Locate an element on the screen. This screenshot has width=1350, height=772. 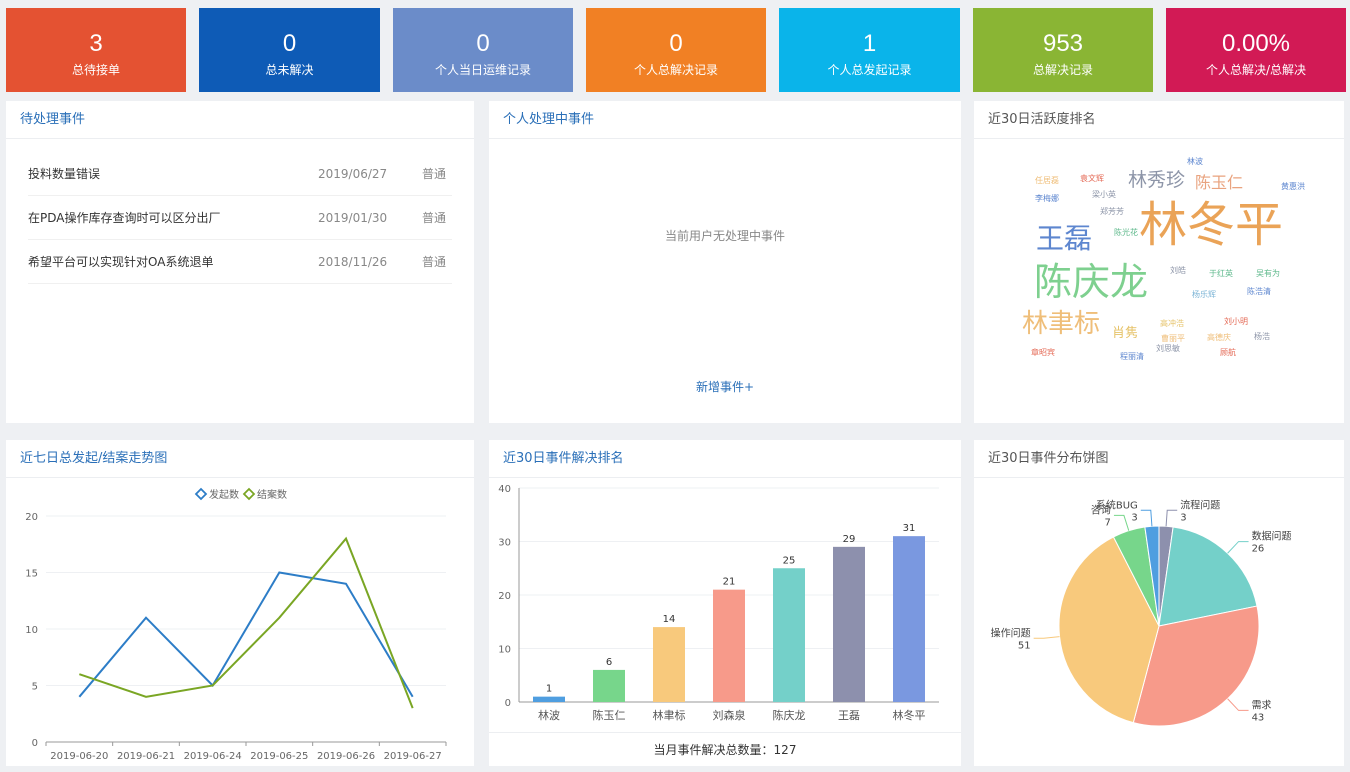
stat-label: 个人总解决记录 is located at coordinates (675, 70).